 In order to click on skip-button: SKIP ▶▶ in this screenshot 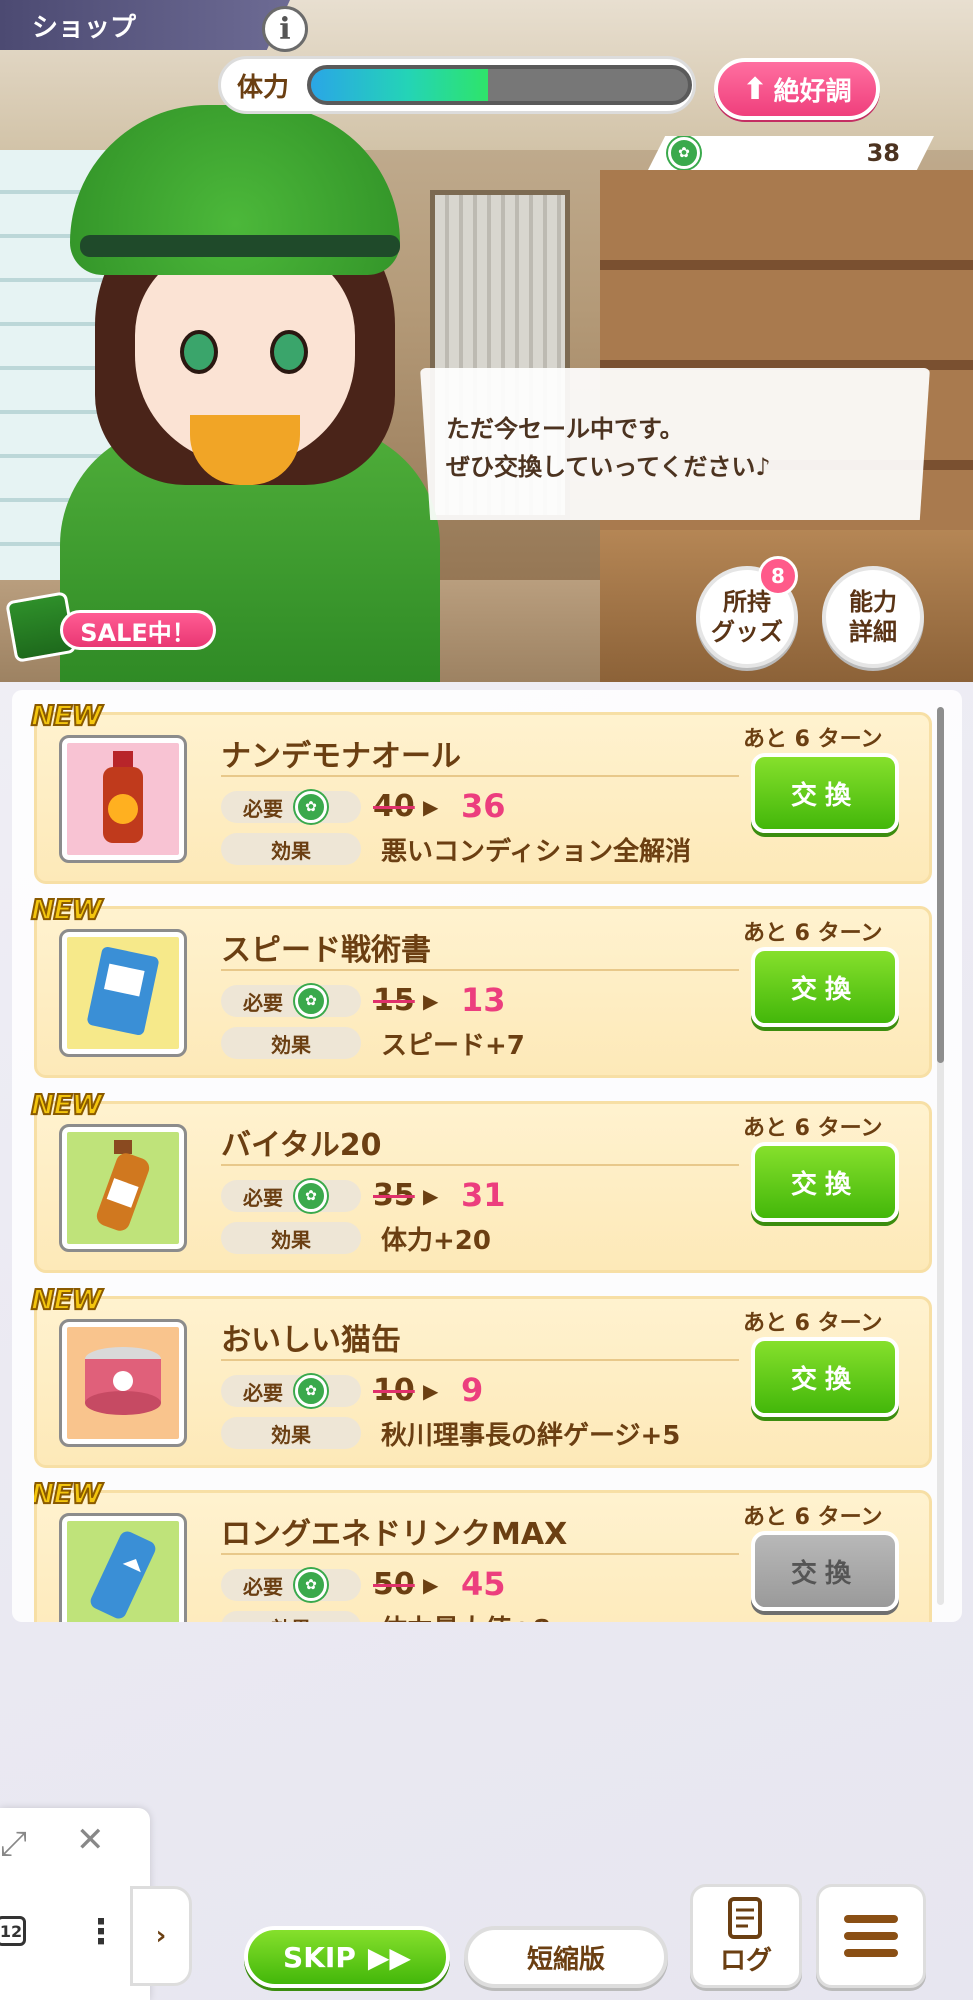, I will do `click(347, 1957)`.